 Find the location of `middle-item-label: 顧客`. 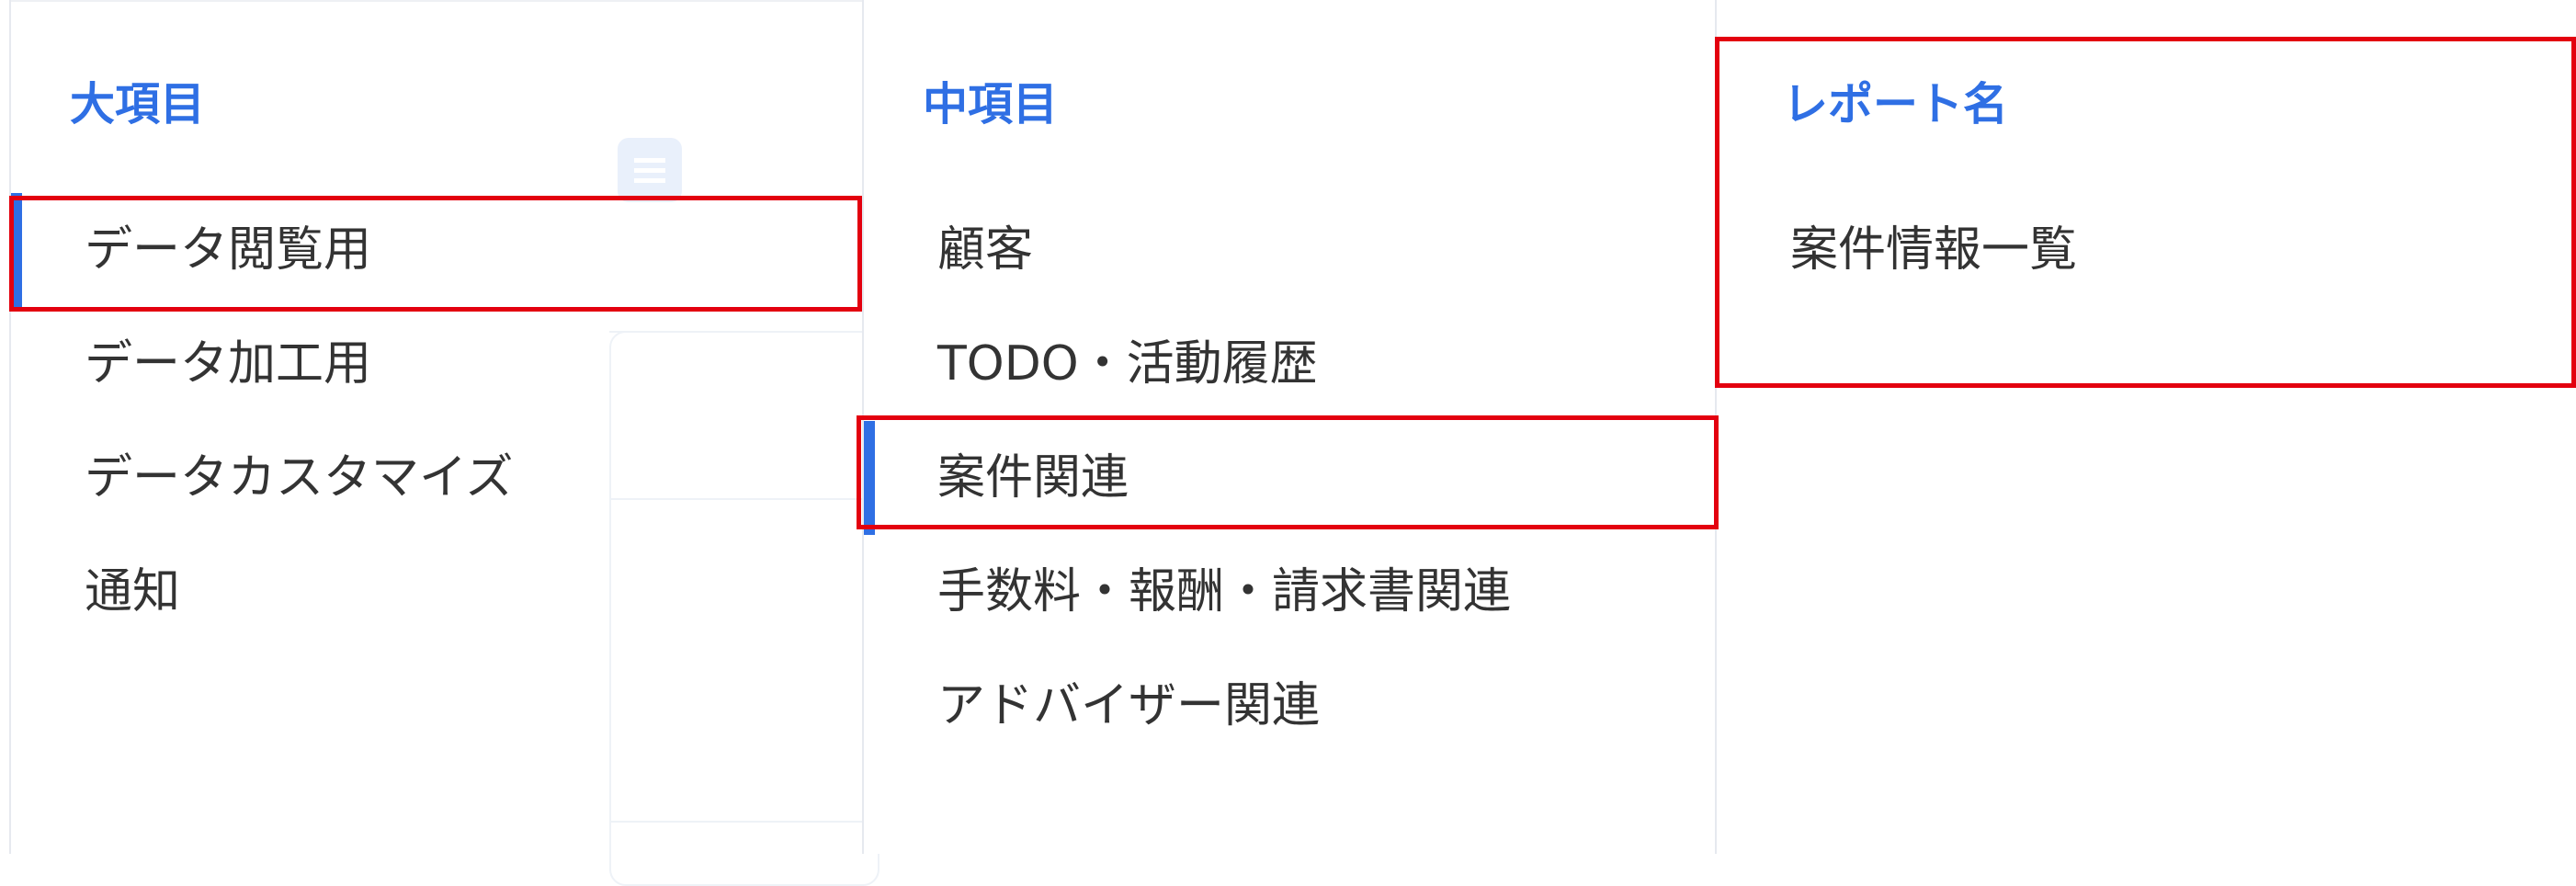

middle-item-label: 顧客 is located at coordinates (985, 250).